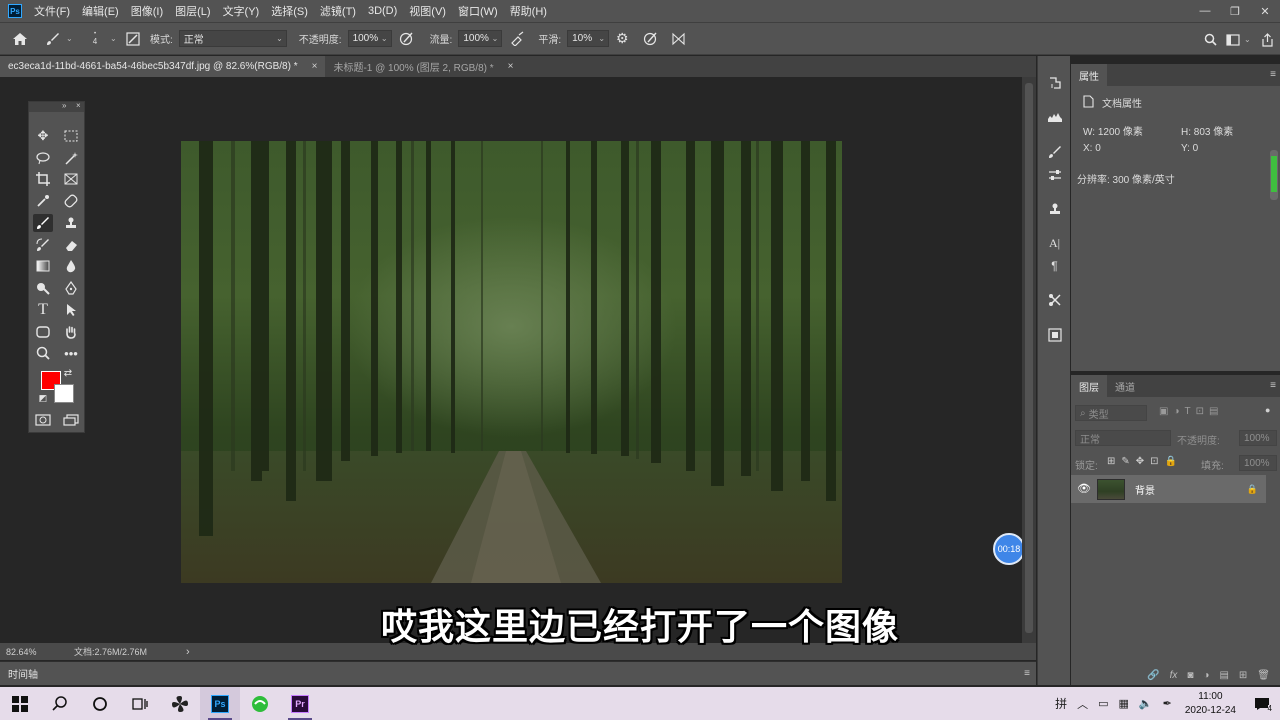 This screenshot has width=1280, height=720. What do you see at coordinates (140, 703) in the screenshot?
I see `task-view-icon` at bounding box center [140, 703].